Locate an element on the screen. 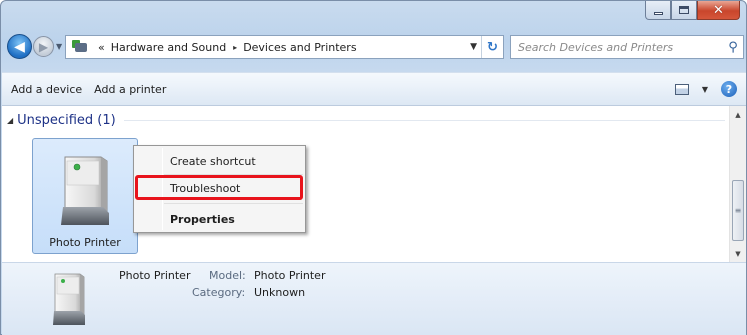 This screenshot has width=747, height=335. view-dropdown-icon: ▼ is located at coordinates (705, 89).